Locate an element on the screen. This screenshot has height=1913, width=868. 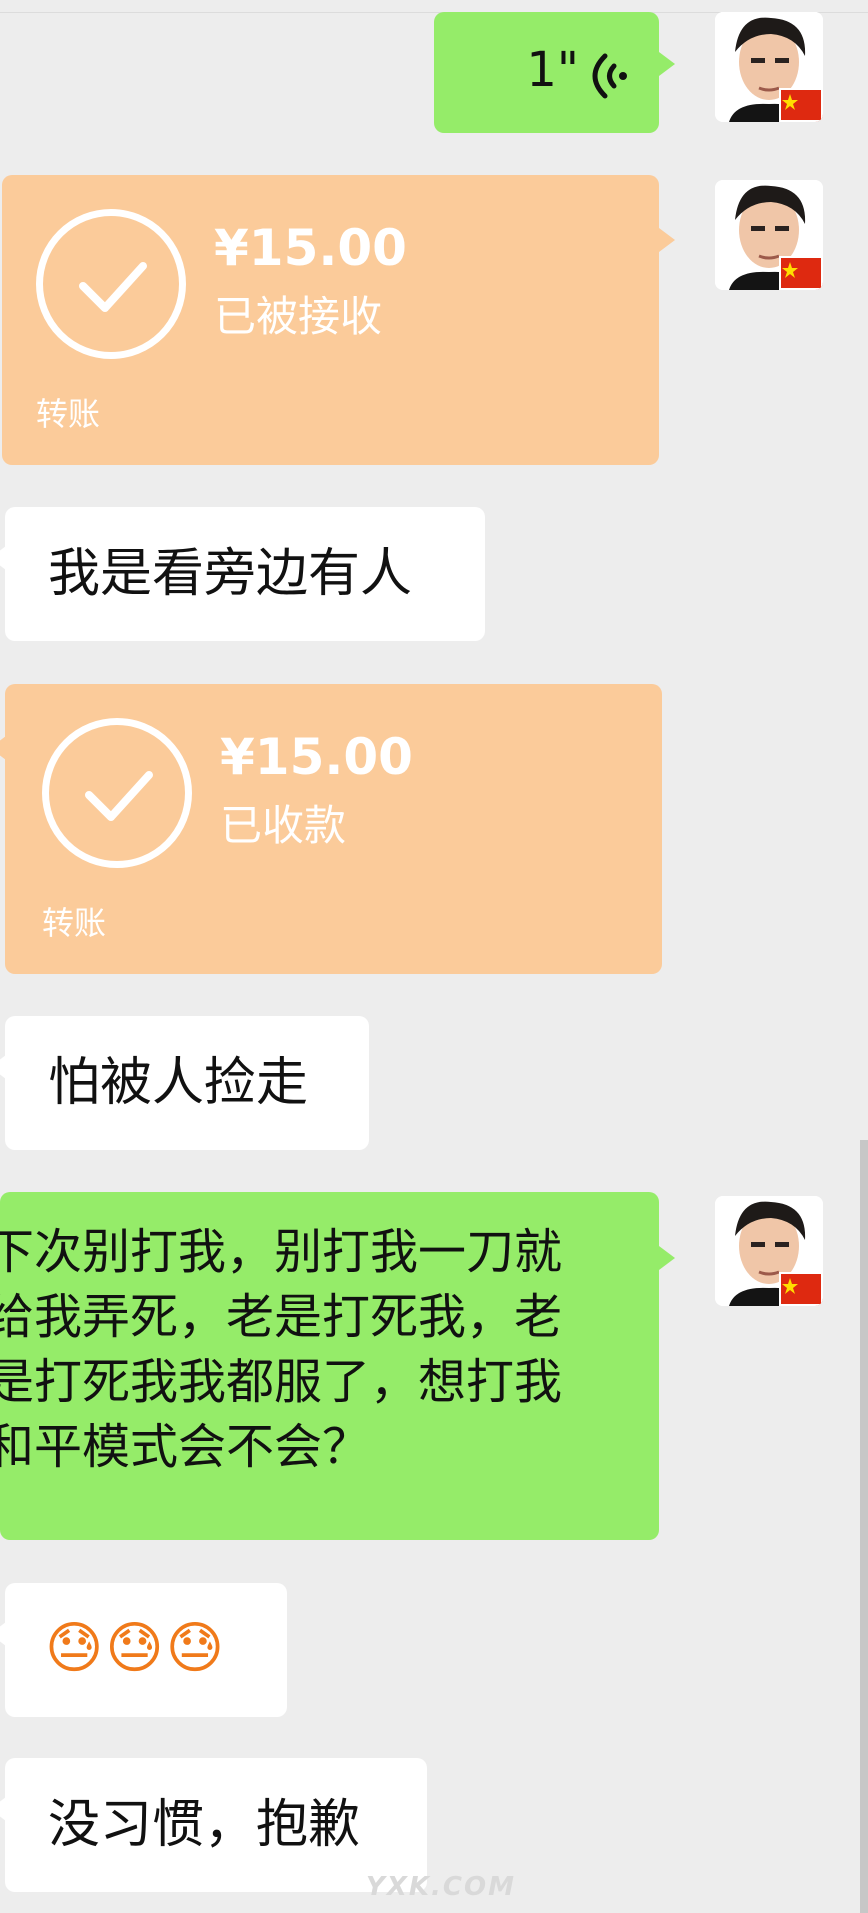
message-line: 给我弄死，老是打死我，老 is located at coordinates (281, 1317).